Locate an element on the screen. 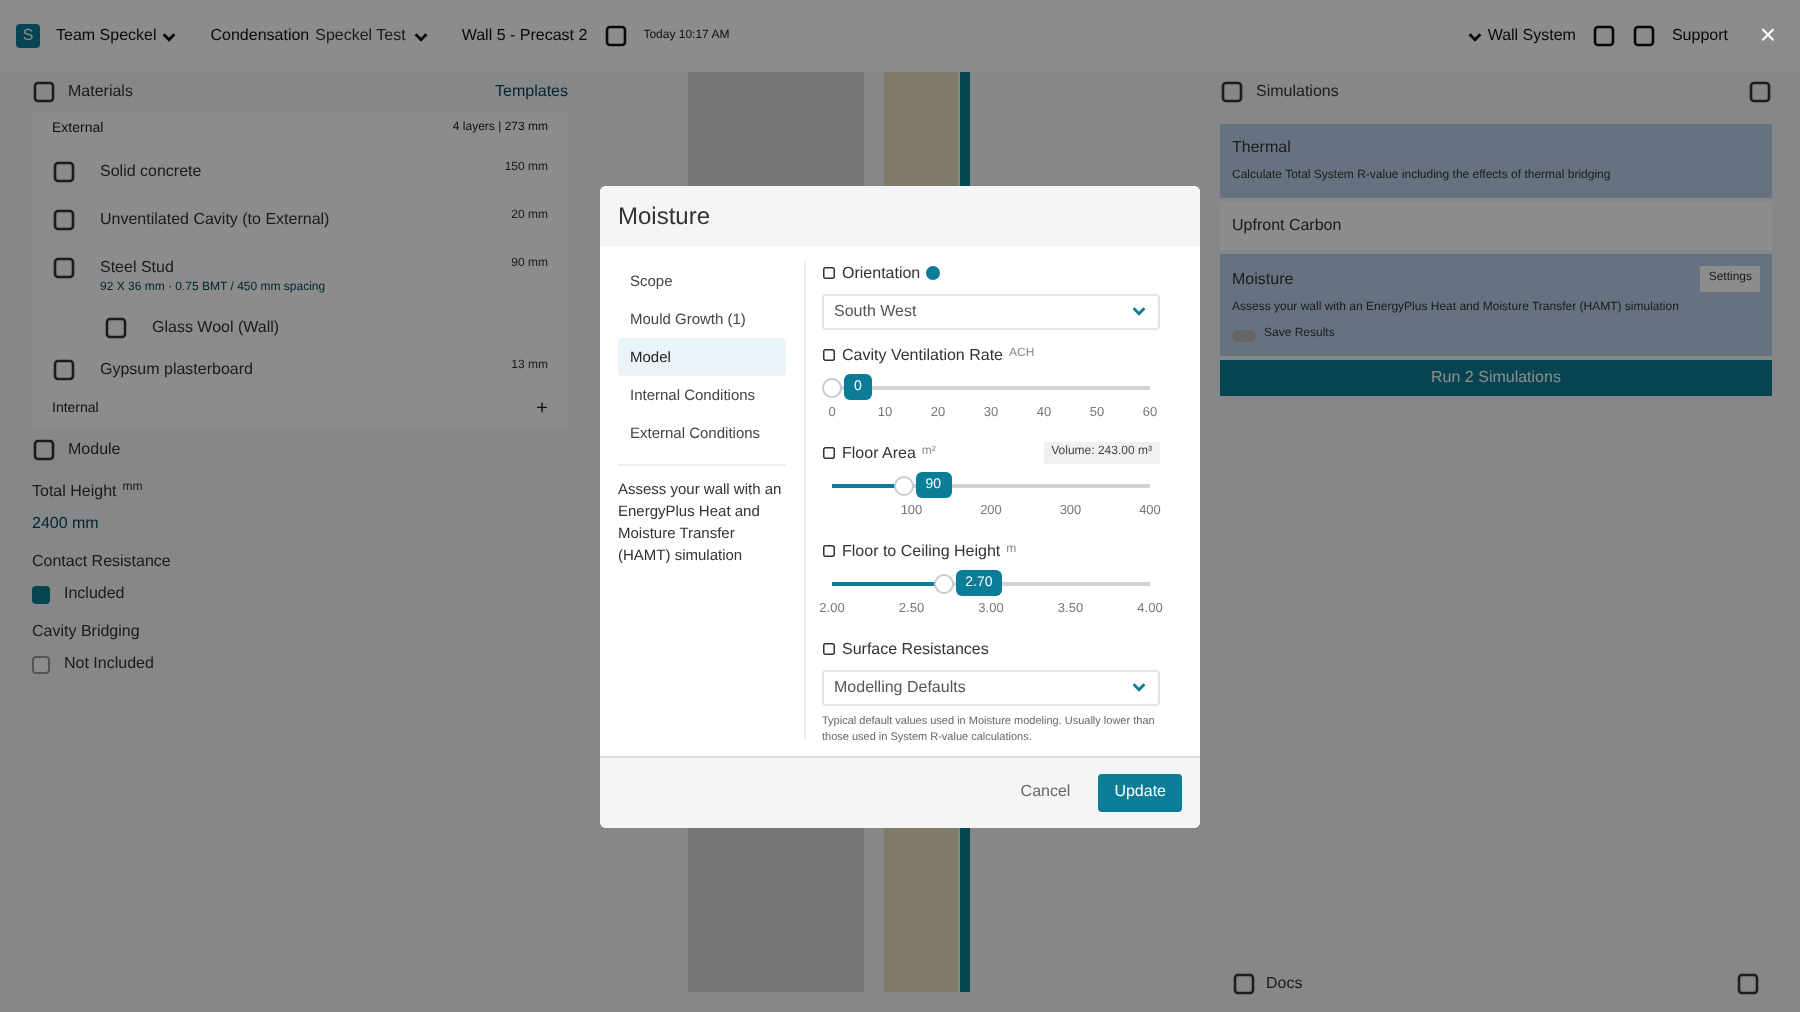  select-field: South West is located at coordinates (991, 311).